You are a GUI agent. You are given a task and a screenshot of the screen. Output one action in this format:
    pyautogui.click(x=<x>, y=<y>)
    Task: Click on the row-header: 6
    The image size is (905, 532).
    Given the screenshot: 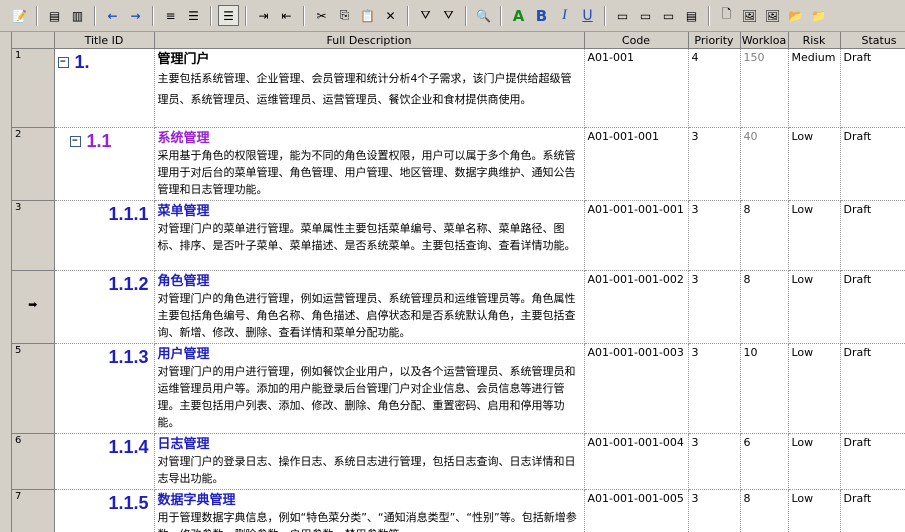 What is the action you would take?
    pyautogui.click(x=33, y=461)
    